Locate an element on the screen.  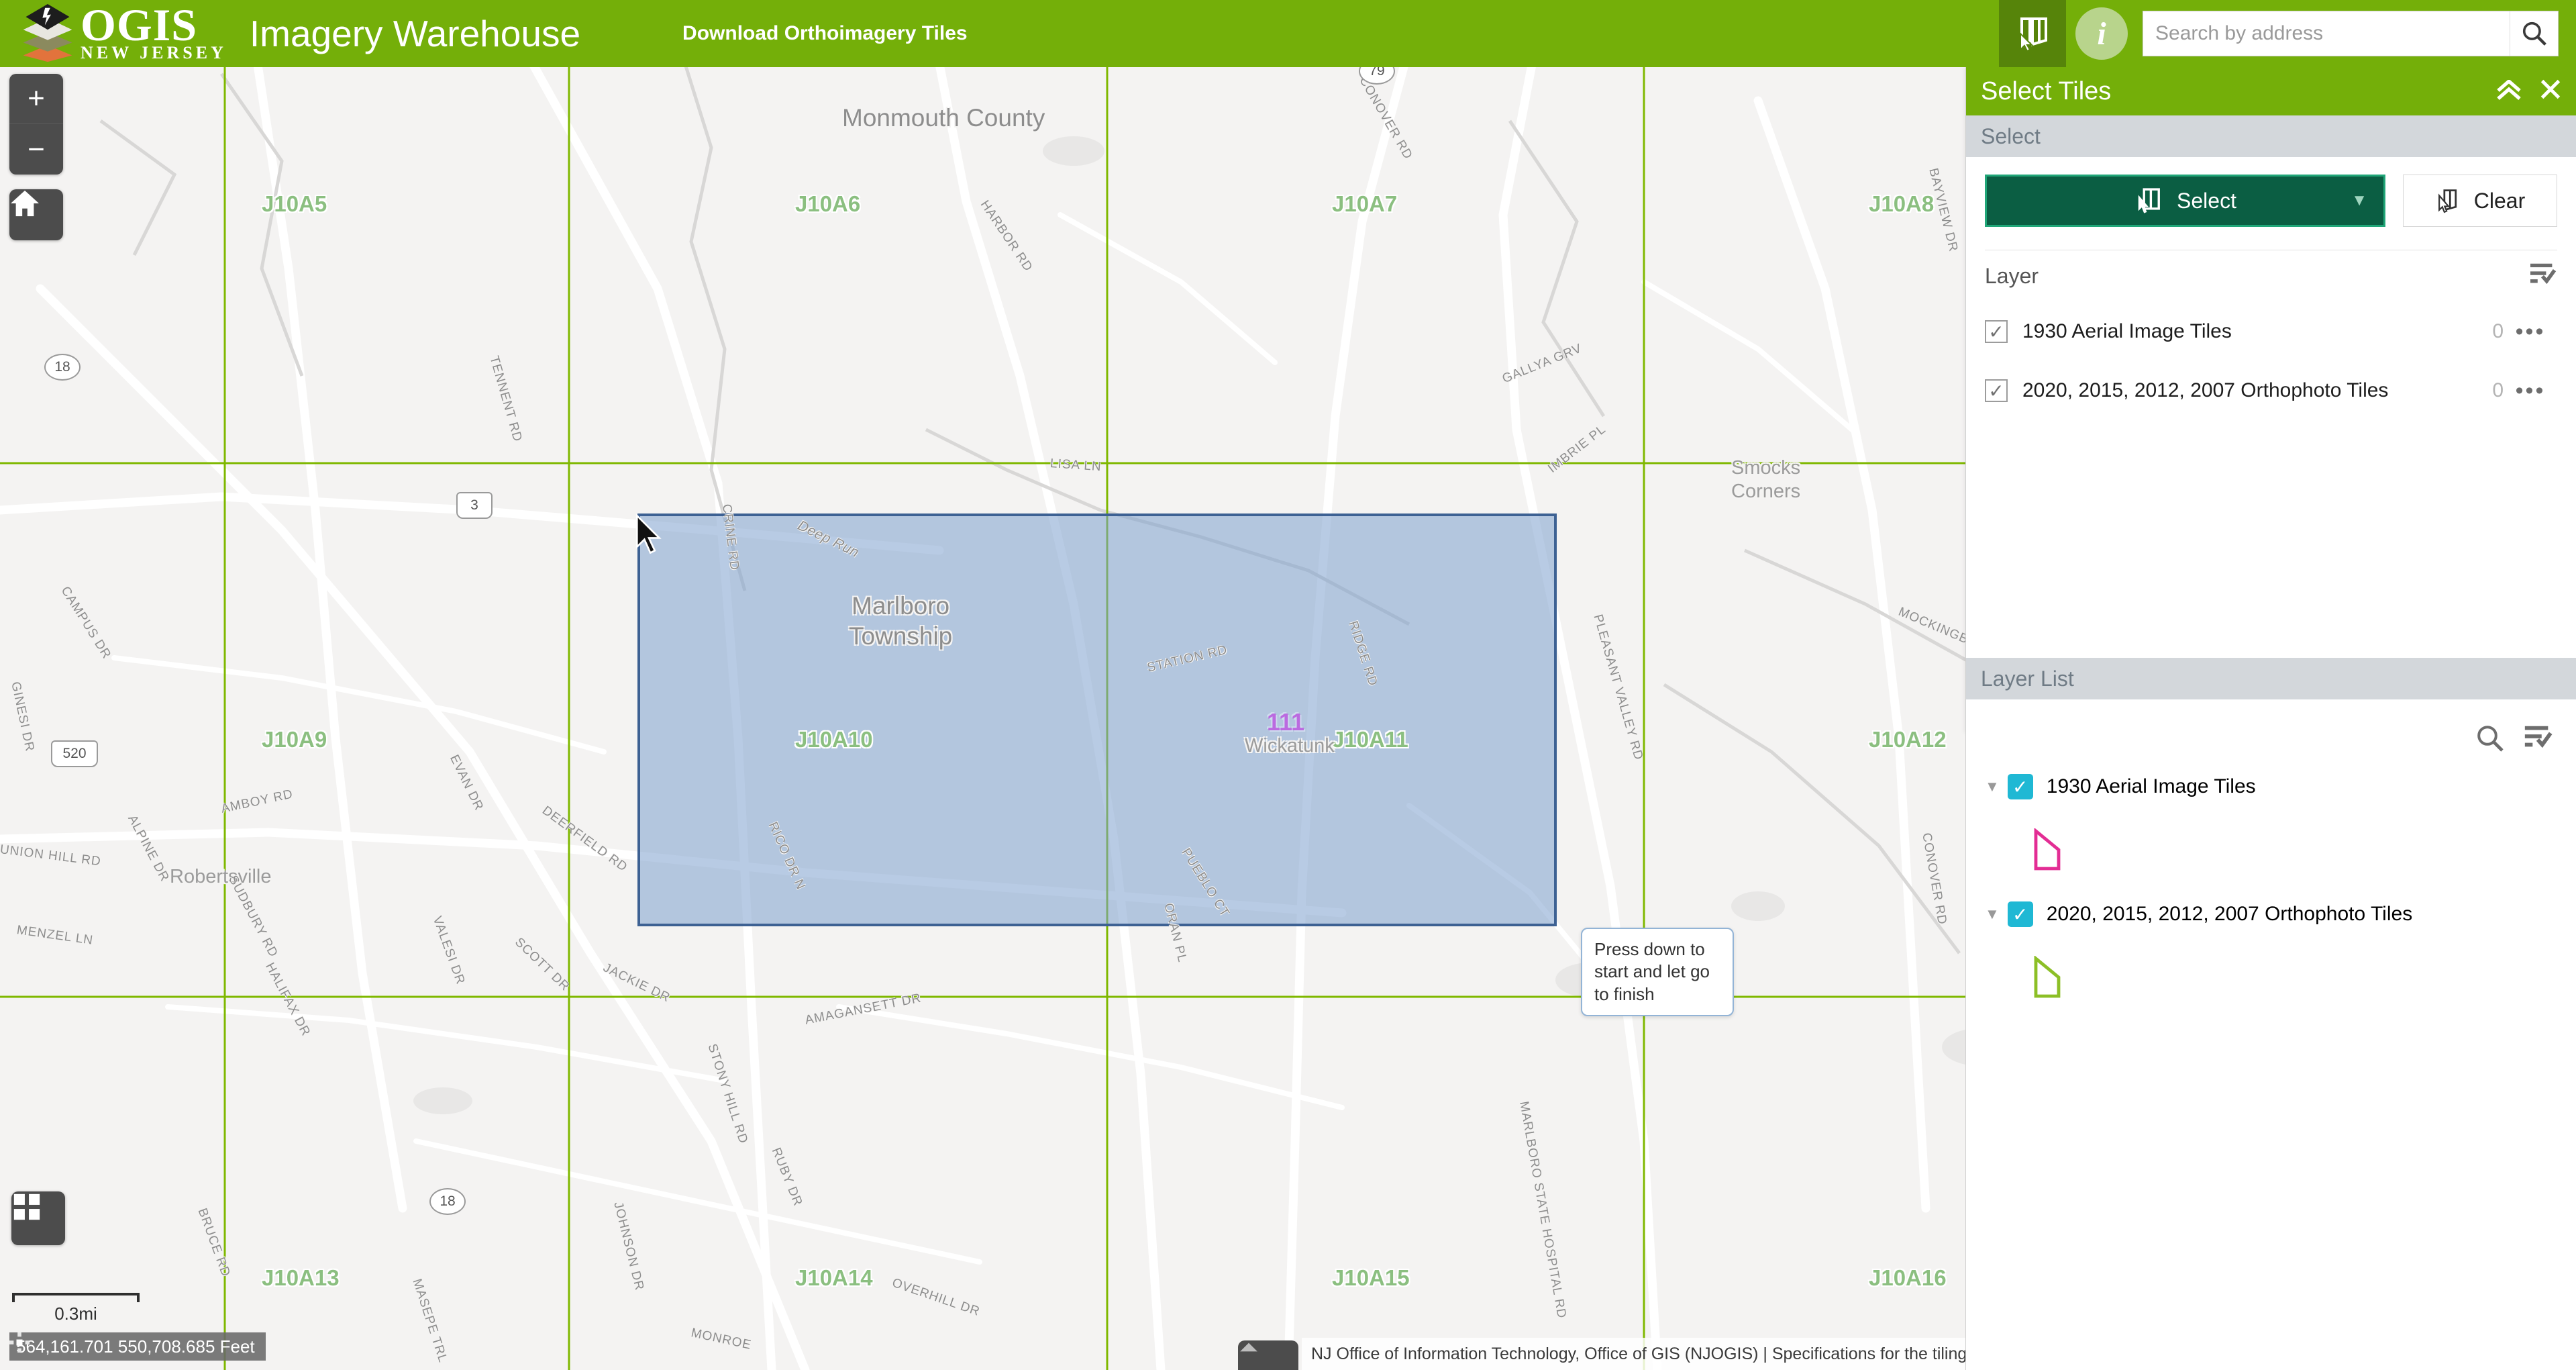
zoom-controls: + − is located at coordinates (36, 125).